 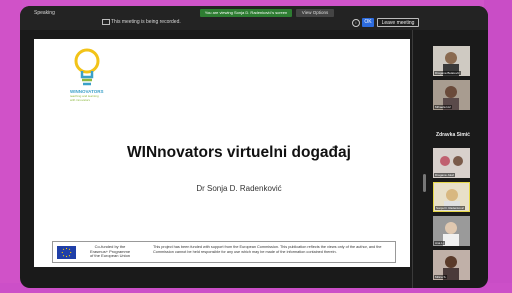 What do you see at coordinates (440, 243) in the screenshot?
I see `participant-name: Ana Lj.` at bounding box center [440, 243].